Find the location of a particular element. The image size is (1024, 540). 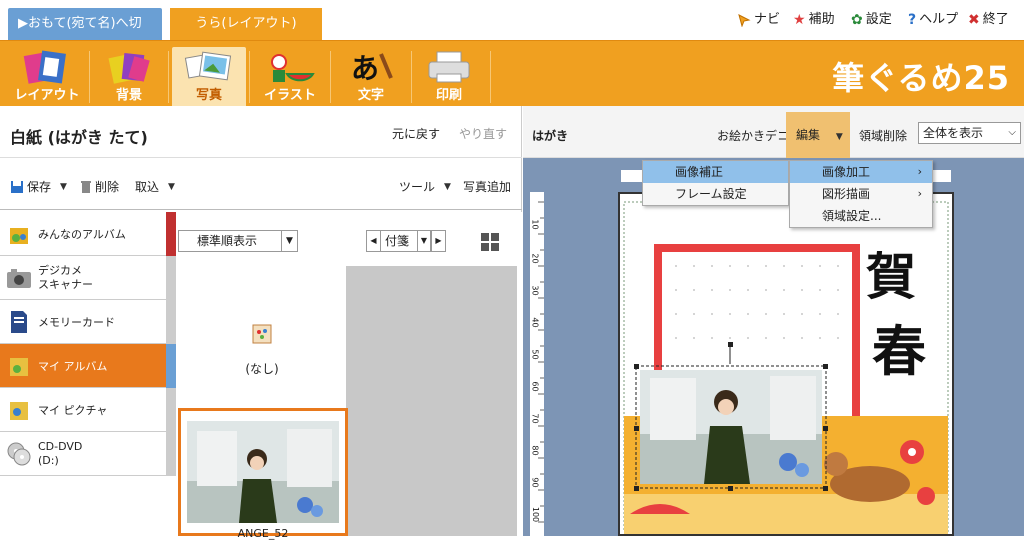

ruler-label: 100 is located at coordinates (536, 514).